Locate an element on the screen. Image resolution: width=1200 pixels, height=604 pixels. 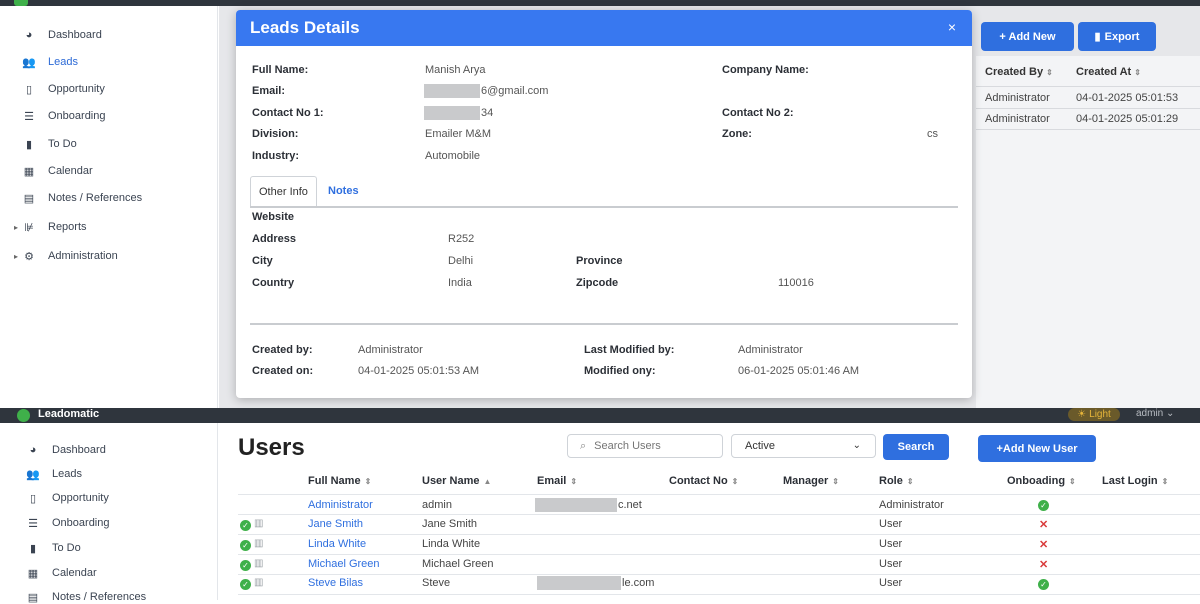
status-select: Active ⌄ is located at coordinates (803, 446).